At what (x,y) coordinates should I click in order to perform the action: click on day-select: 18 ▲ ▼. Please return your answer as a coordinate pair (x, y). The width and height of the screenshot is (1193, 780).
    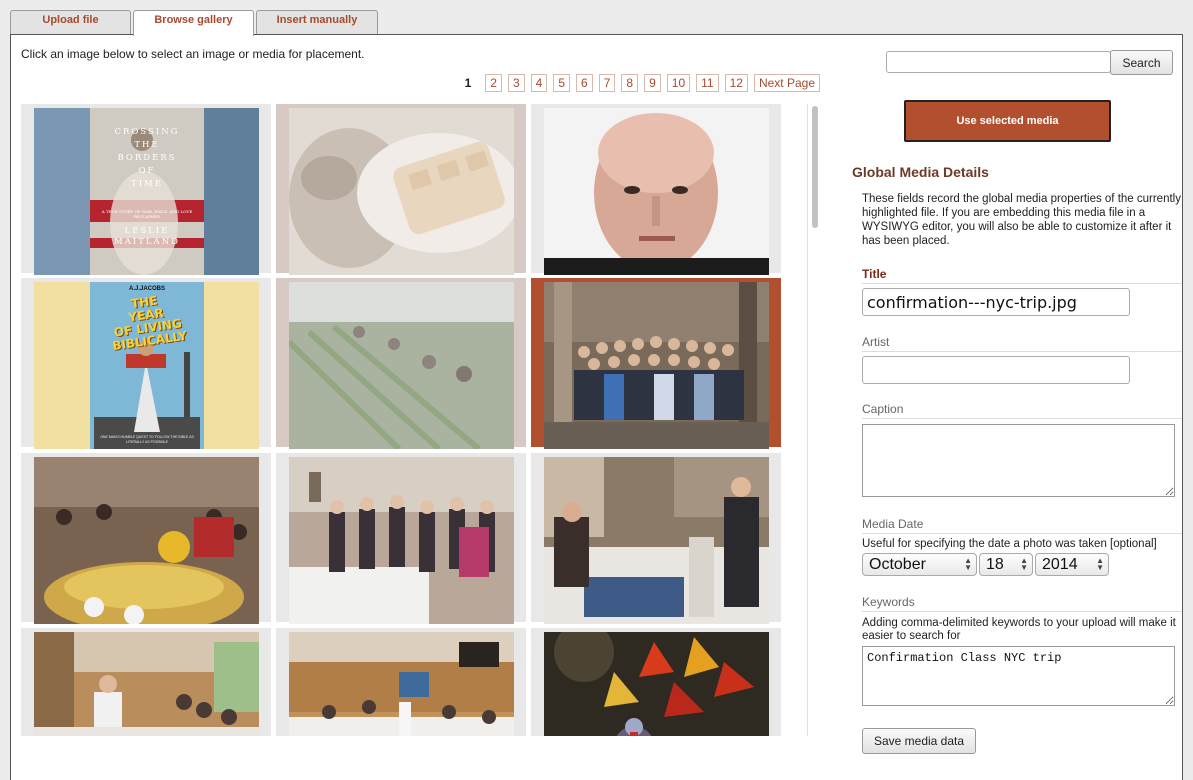
    Looking at the image, I should click on (1006, 564).